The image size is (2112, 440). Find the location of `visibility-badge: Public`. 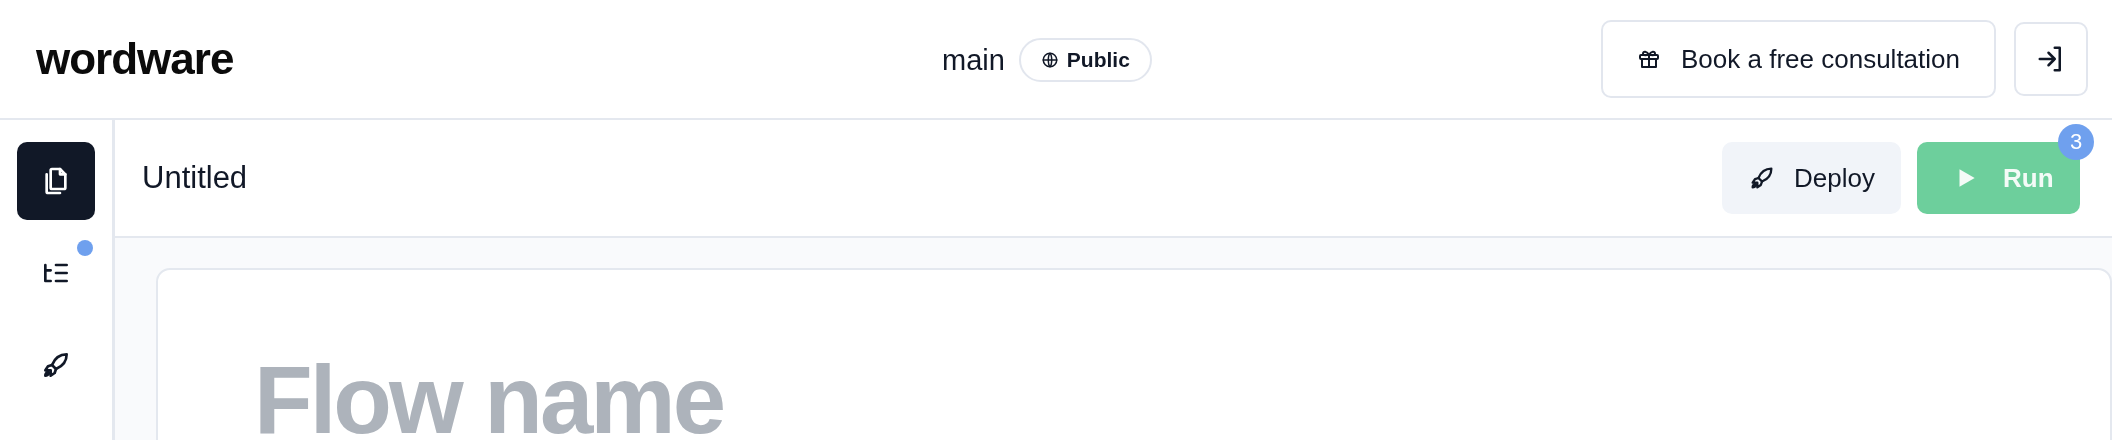

visibility-badge: Public is located at coordinates (1085, 60).